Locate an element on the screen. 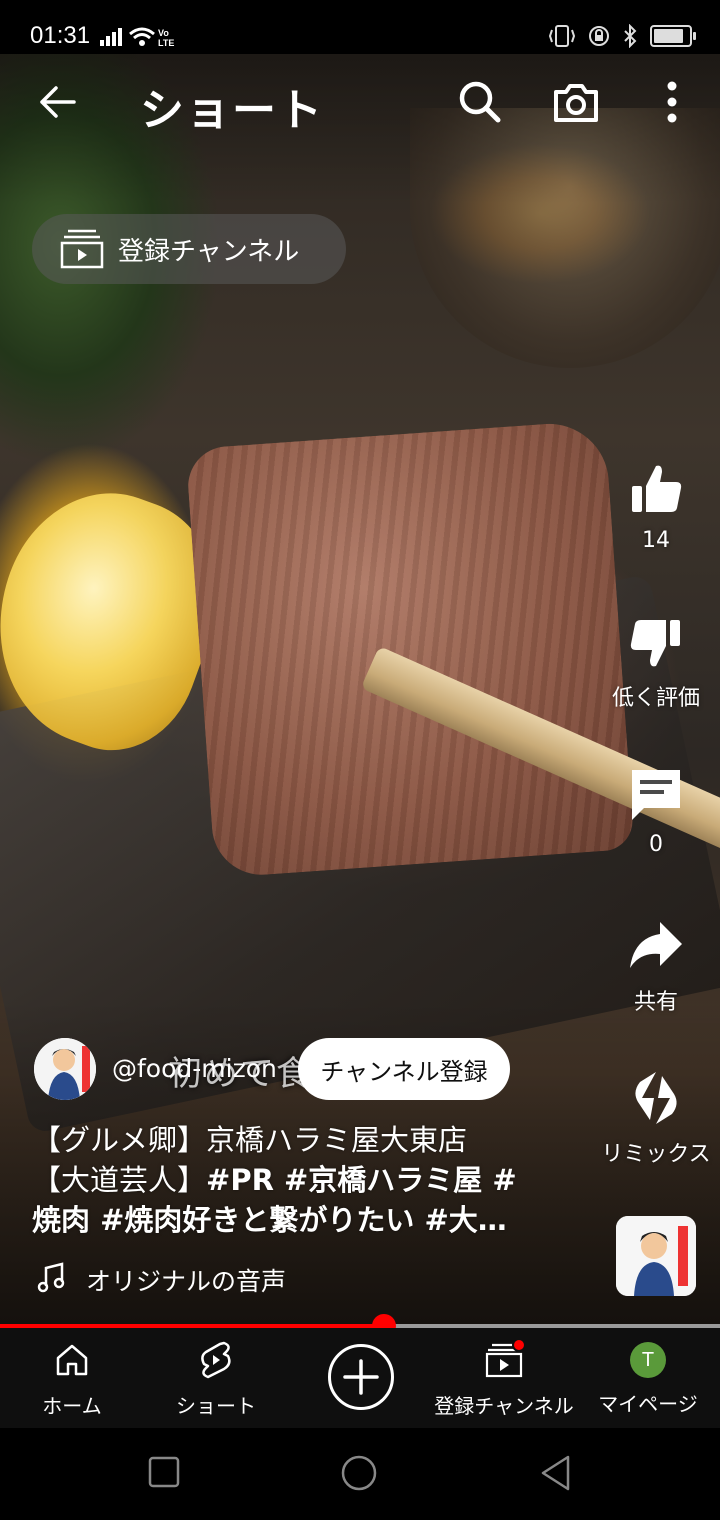  home-icon is located at coordinates (72, 1360).